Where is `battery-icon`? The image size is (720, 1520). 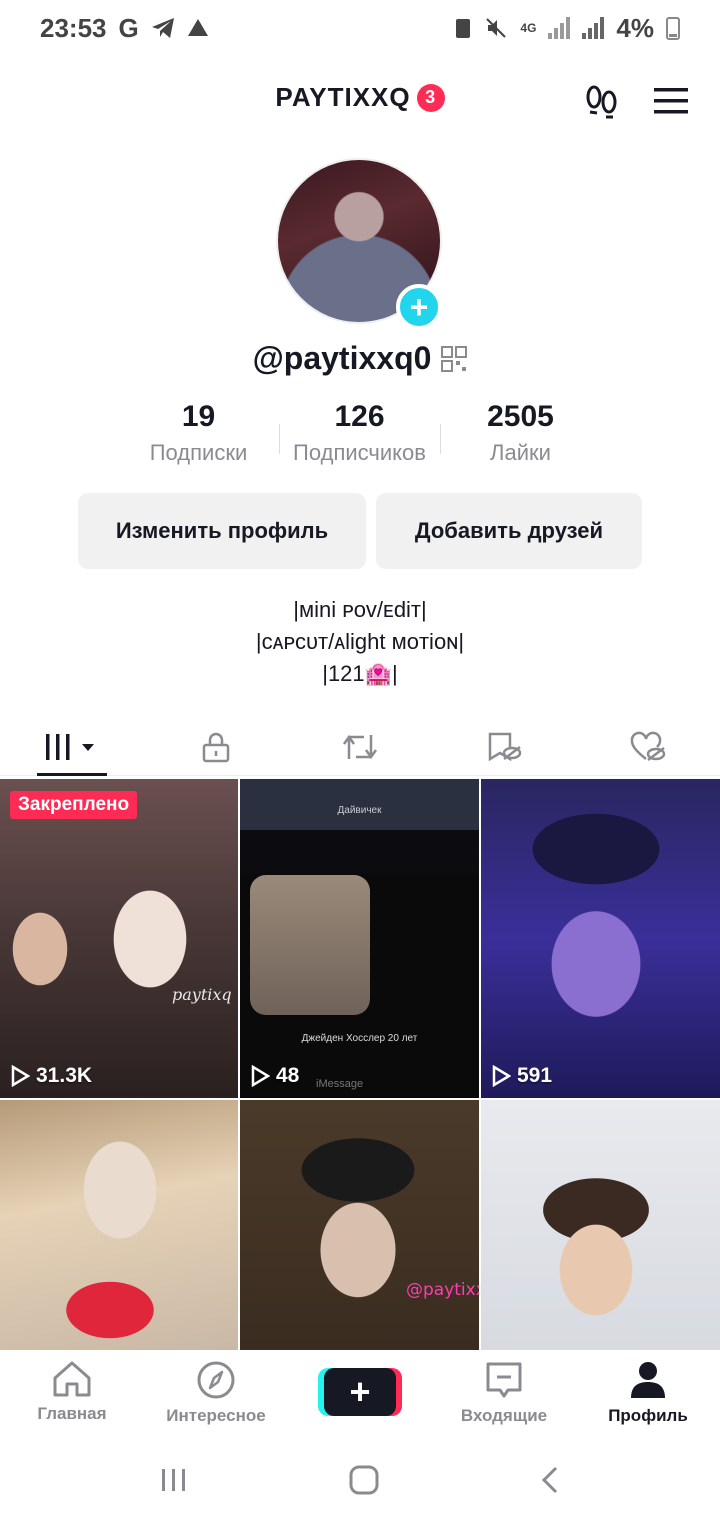 battery-icon is located at coordinates (673, 28).